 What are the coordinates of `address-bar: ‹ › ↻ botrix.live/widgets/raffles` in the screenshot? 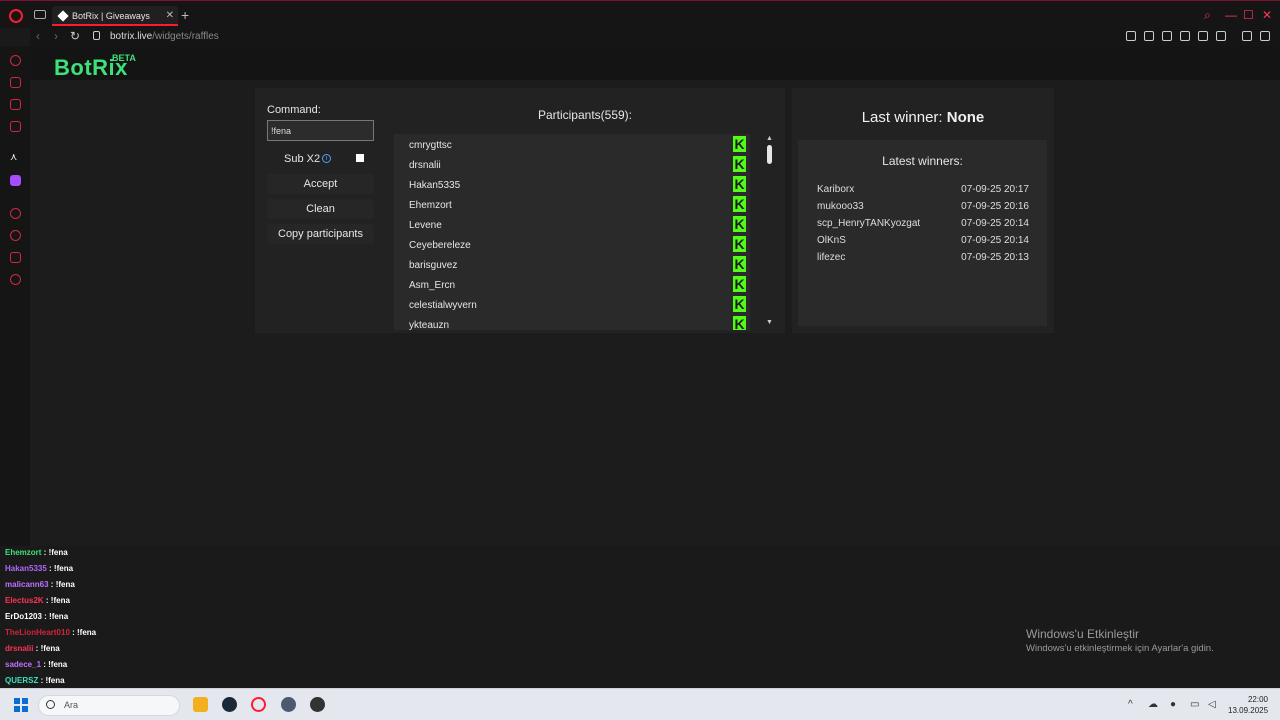 It's located at (655, 37).